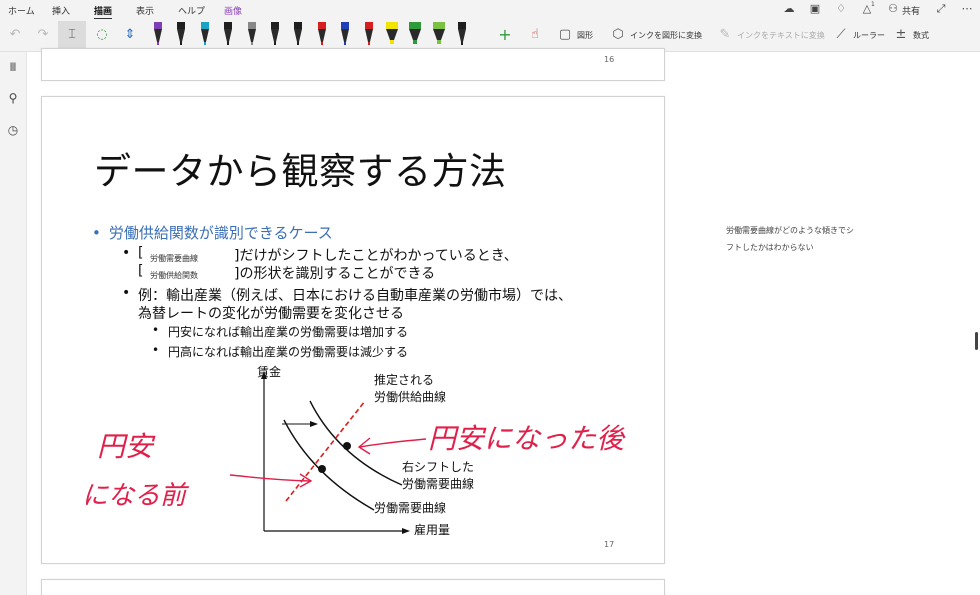  Describe the element at coordinates (43, 35) in the screenshot. I see `redo-icon: ↷` at that location.